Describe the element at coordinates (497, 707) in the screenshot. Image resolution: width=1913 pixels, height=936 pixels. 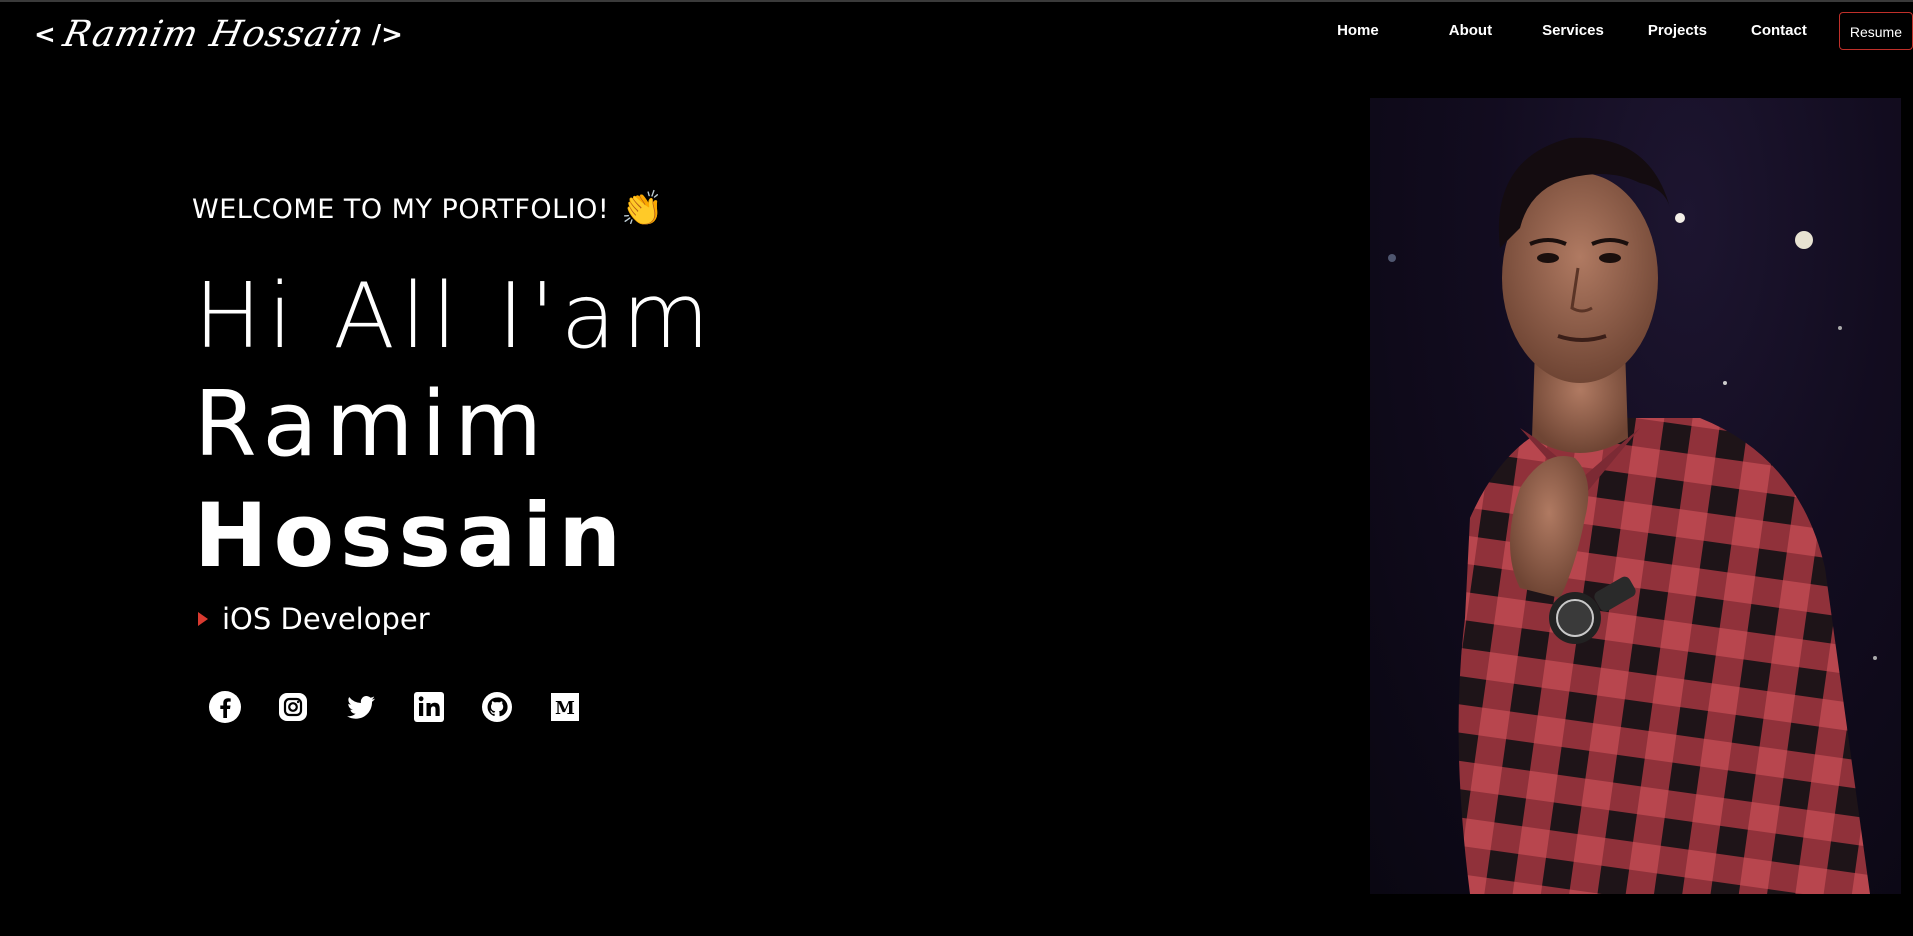
I see `github-icon` at that location.